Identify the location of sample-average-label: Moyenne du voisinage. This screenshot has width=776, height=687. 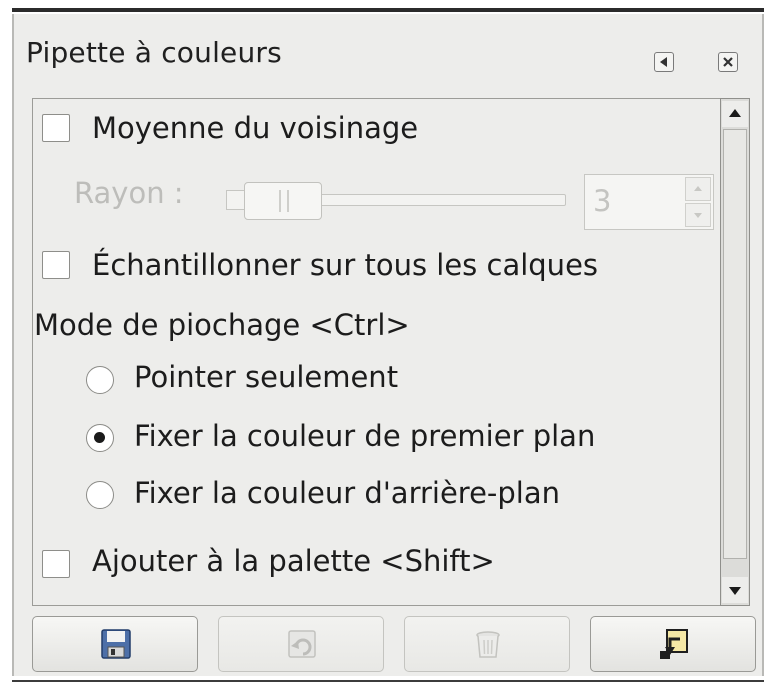
(255, 128).